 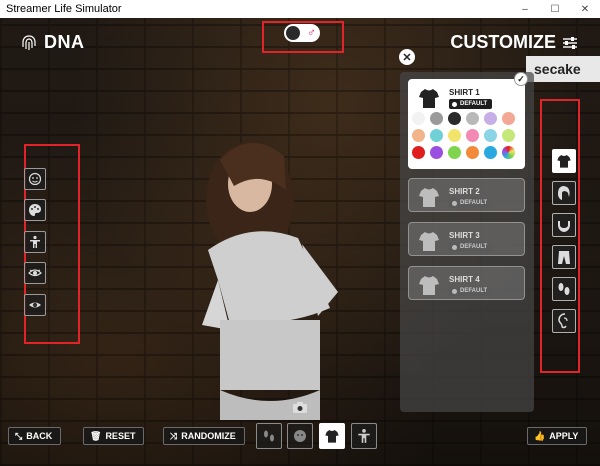 I want to click on category-ear, so click(x=564, y=321).